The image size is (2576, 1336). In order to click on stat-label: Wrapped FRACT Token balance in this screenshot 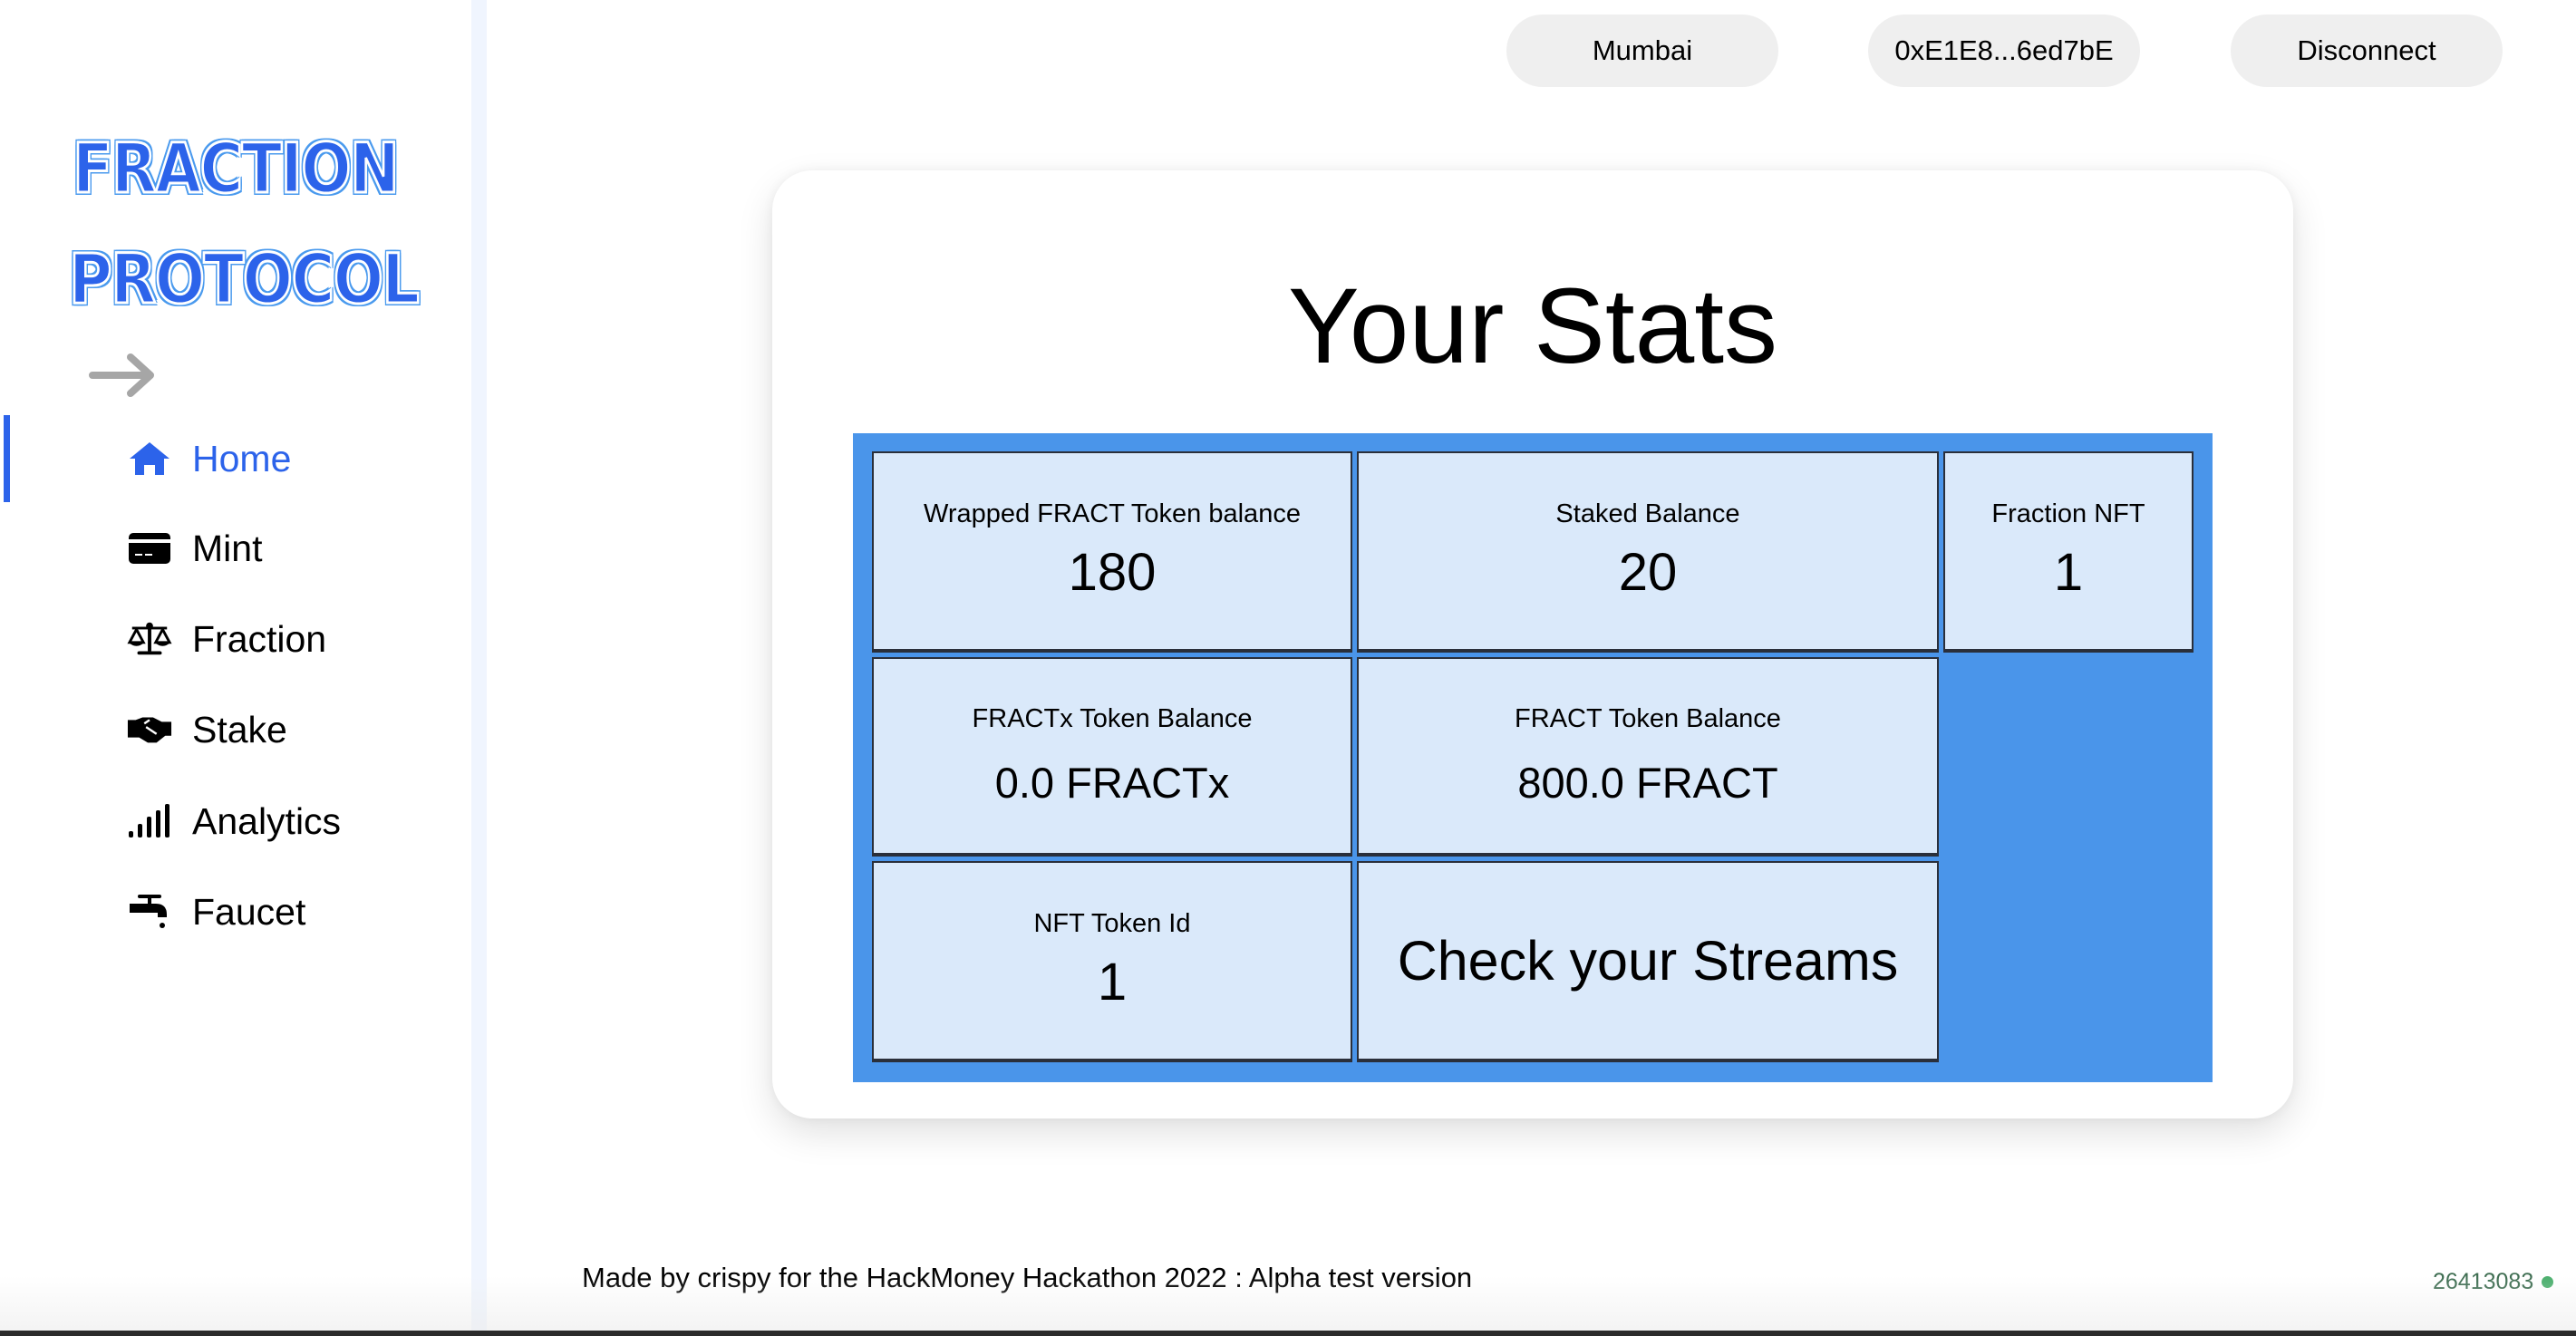, I will do `click(1112, 513)`.